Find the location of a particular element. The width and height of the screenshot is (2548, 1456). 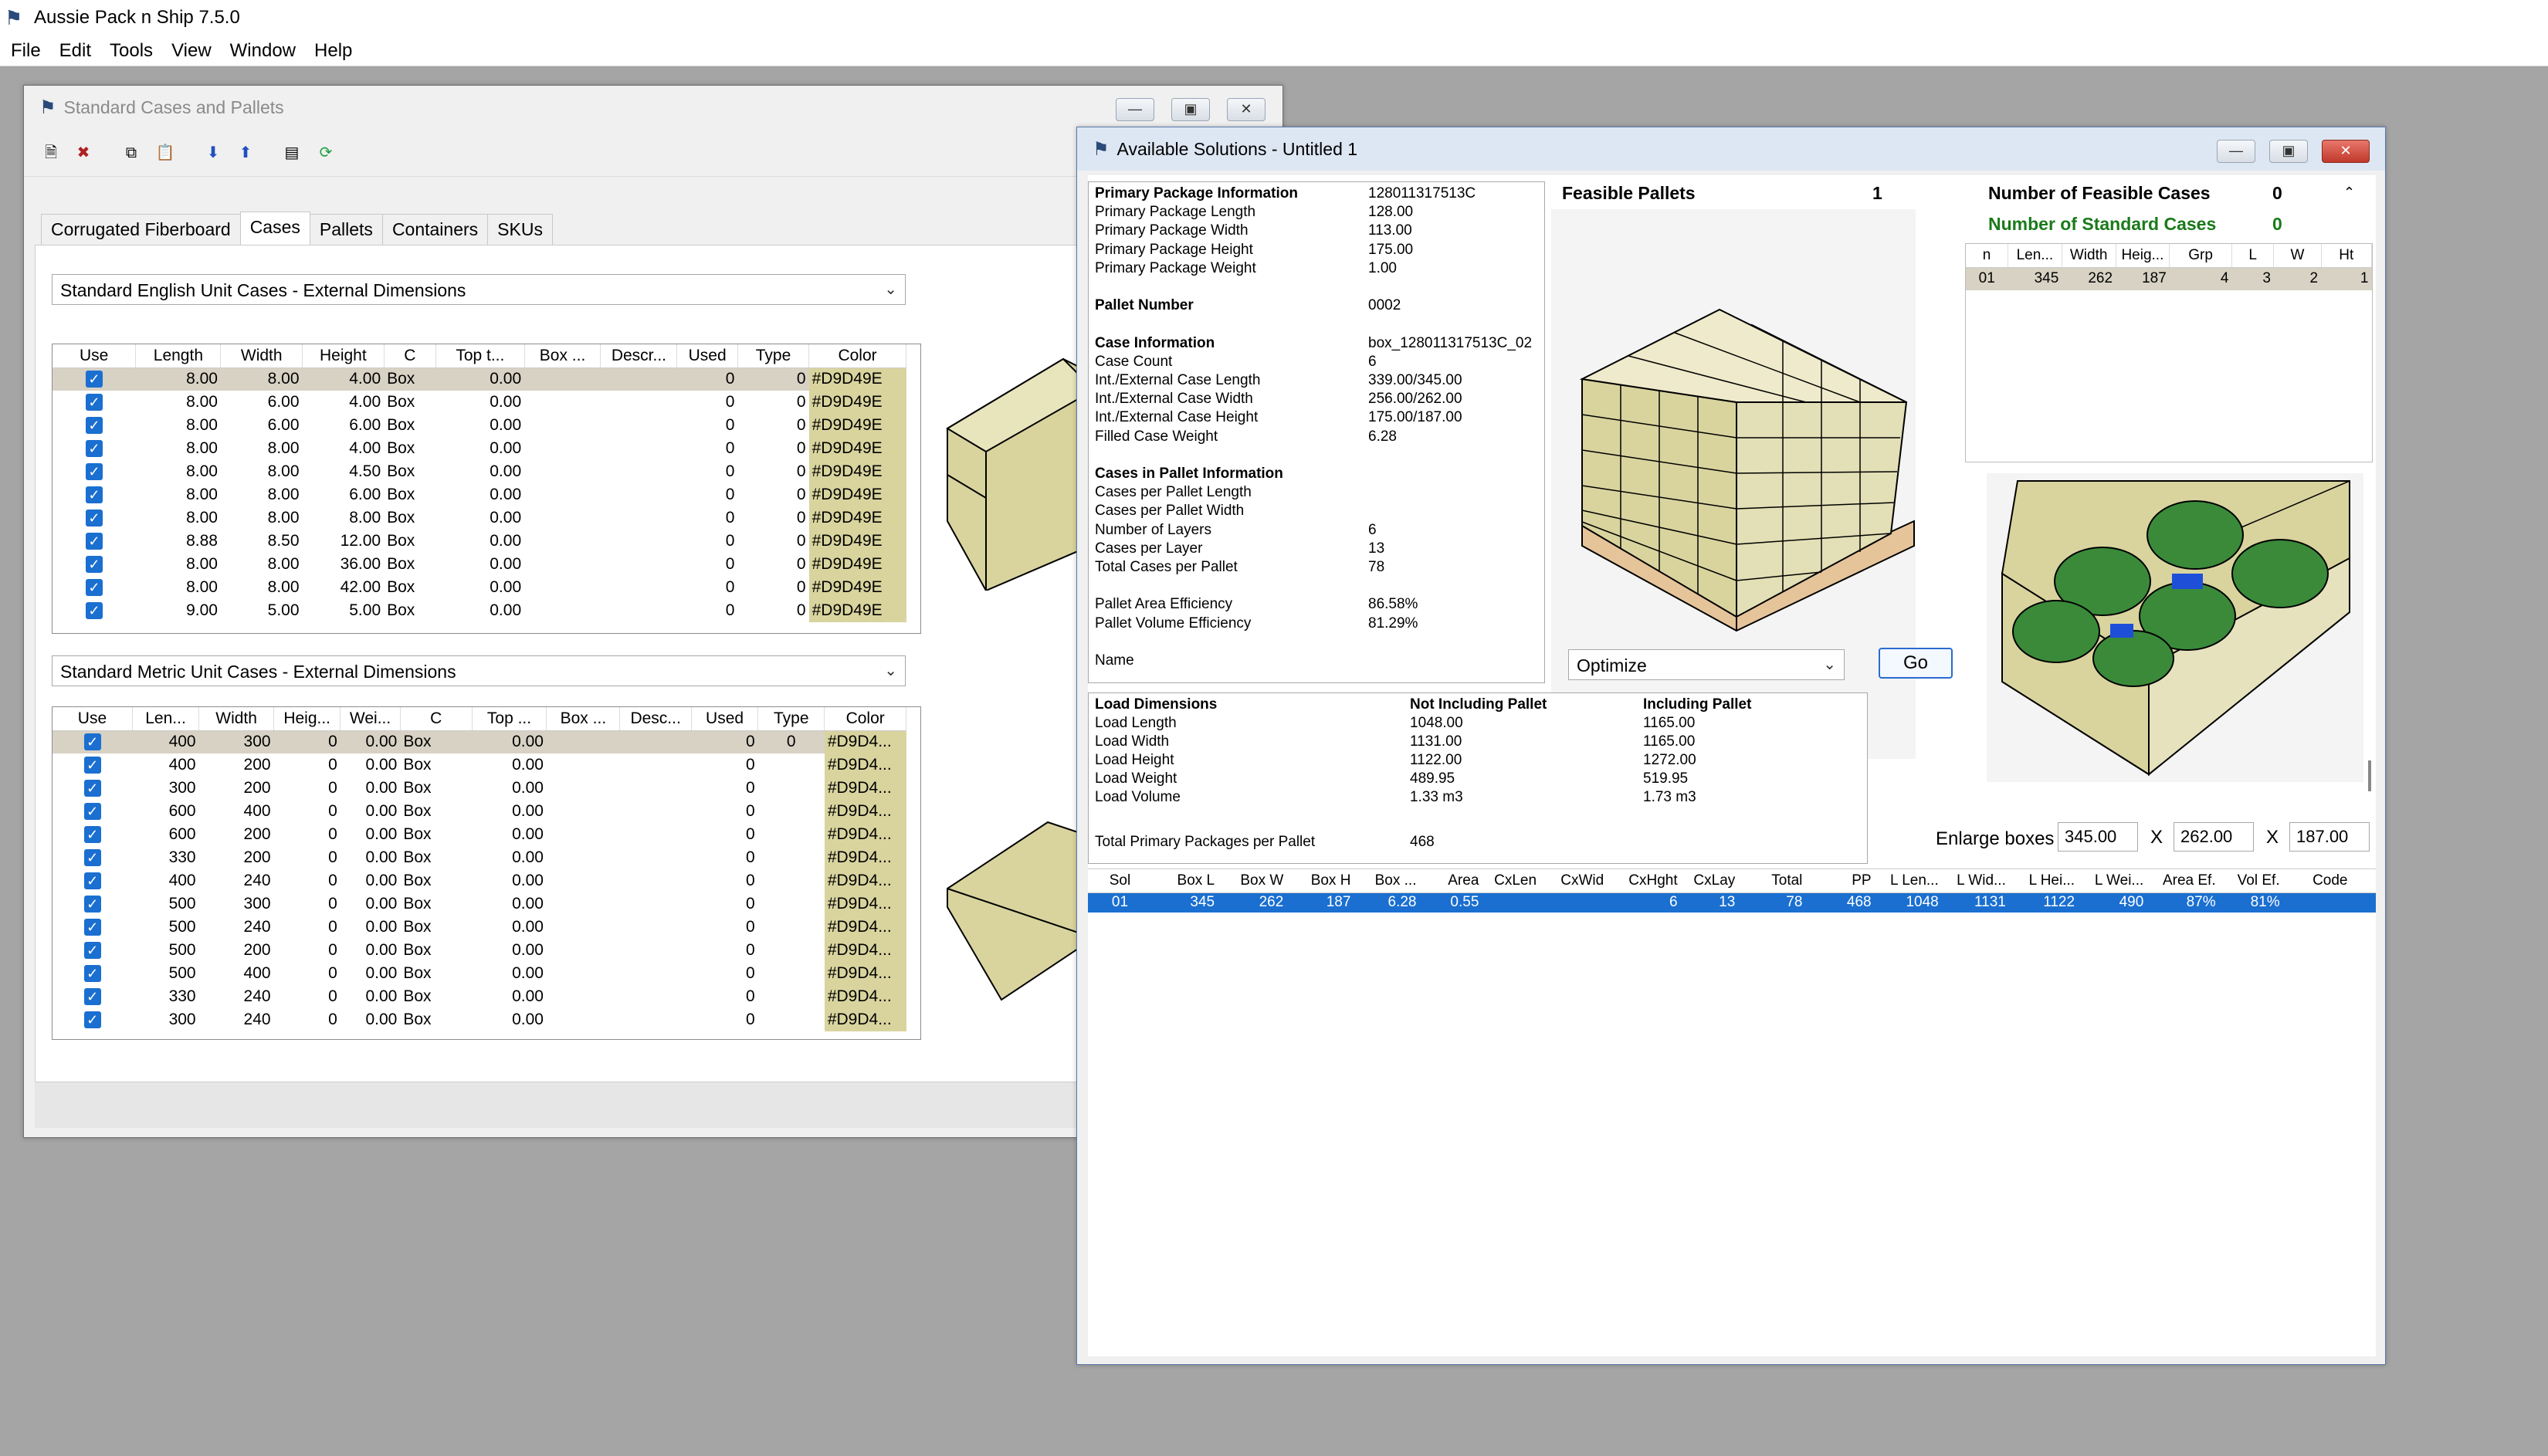

column-header: CxLay is located at coordinates (1711, 881).